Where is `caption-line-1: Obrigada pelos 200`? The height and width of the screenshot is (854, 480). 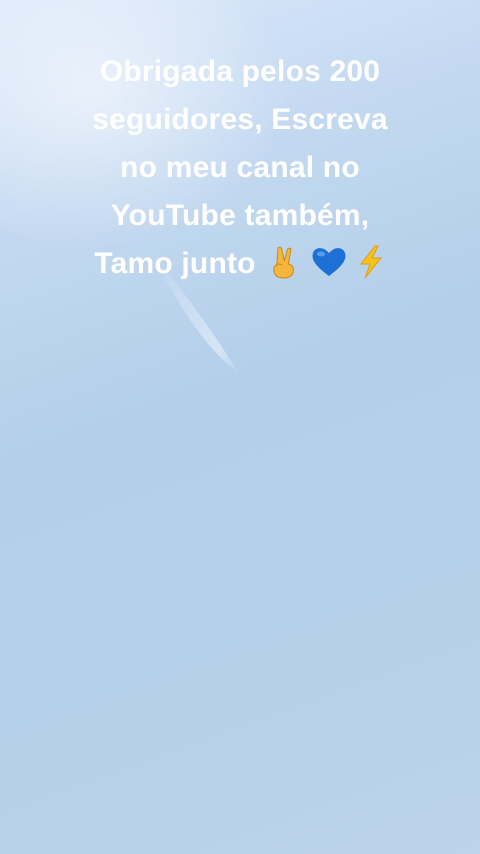 caption-line-1: Obrigada pelos 200 is located at coordinates (240, 71).